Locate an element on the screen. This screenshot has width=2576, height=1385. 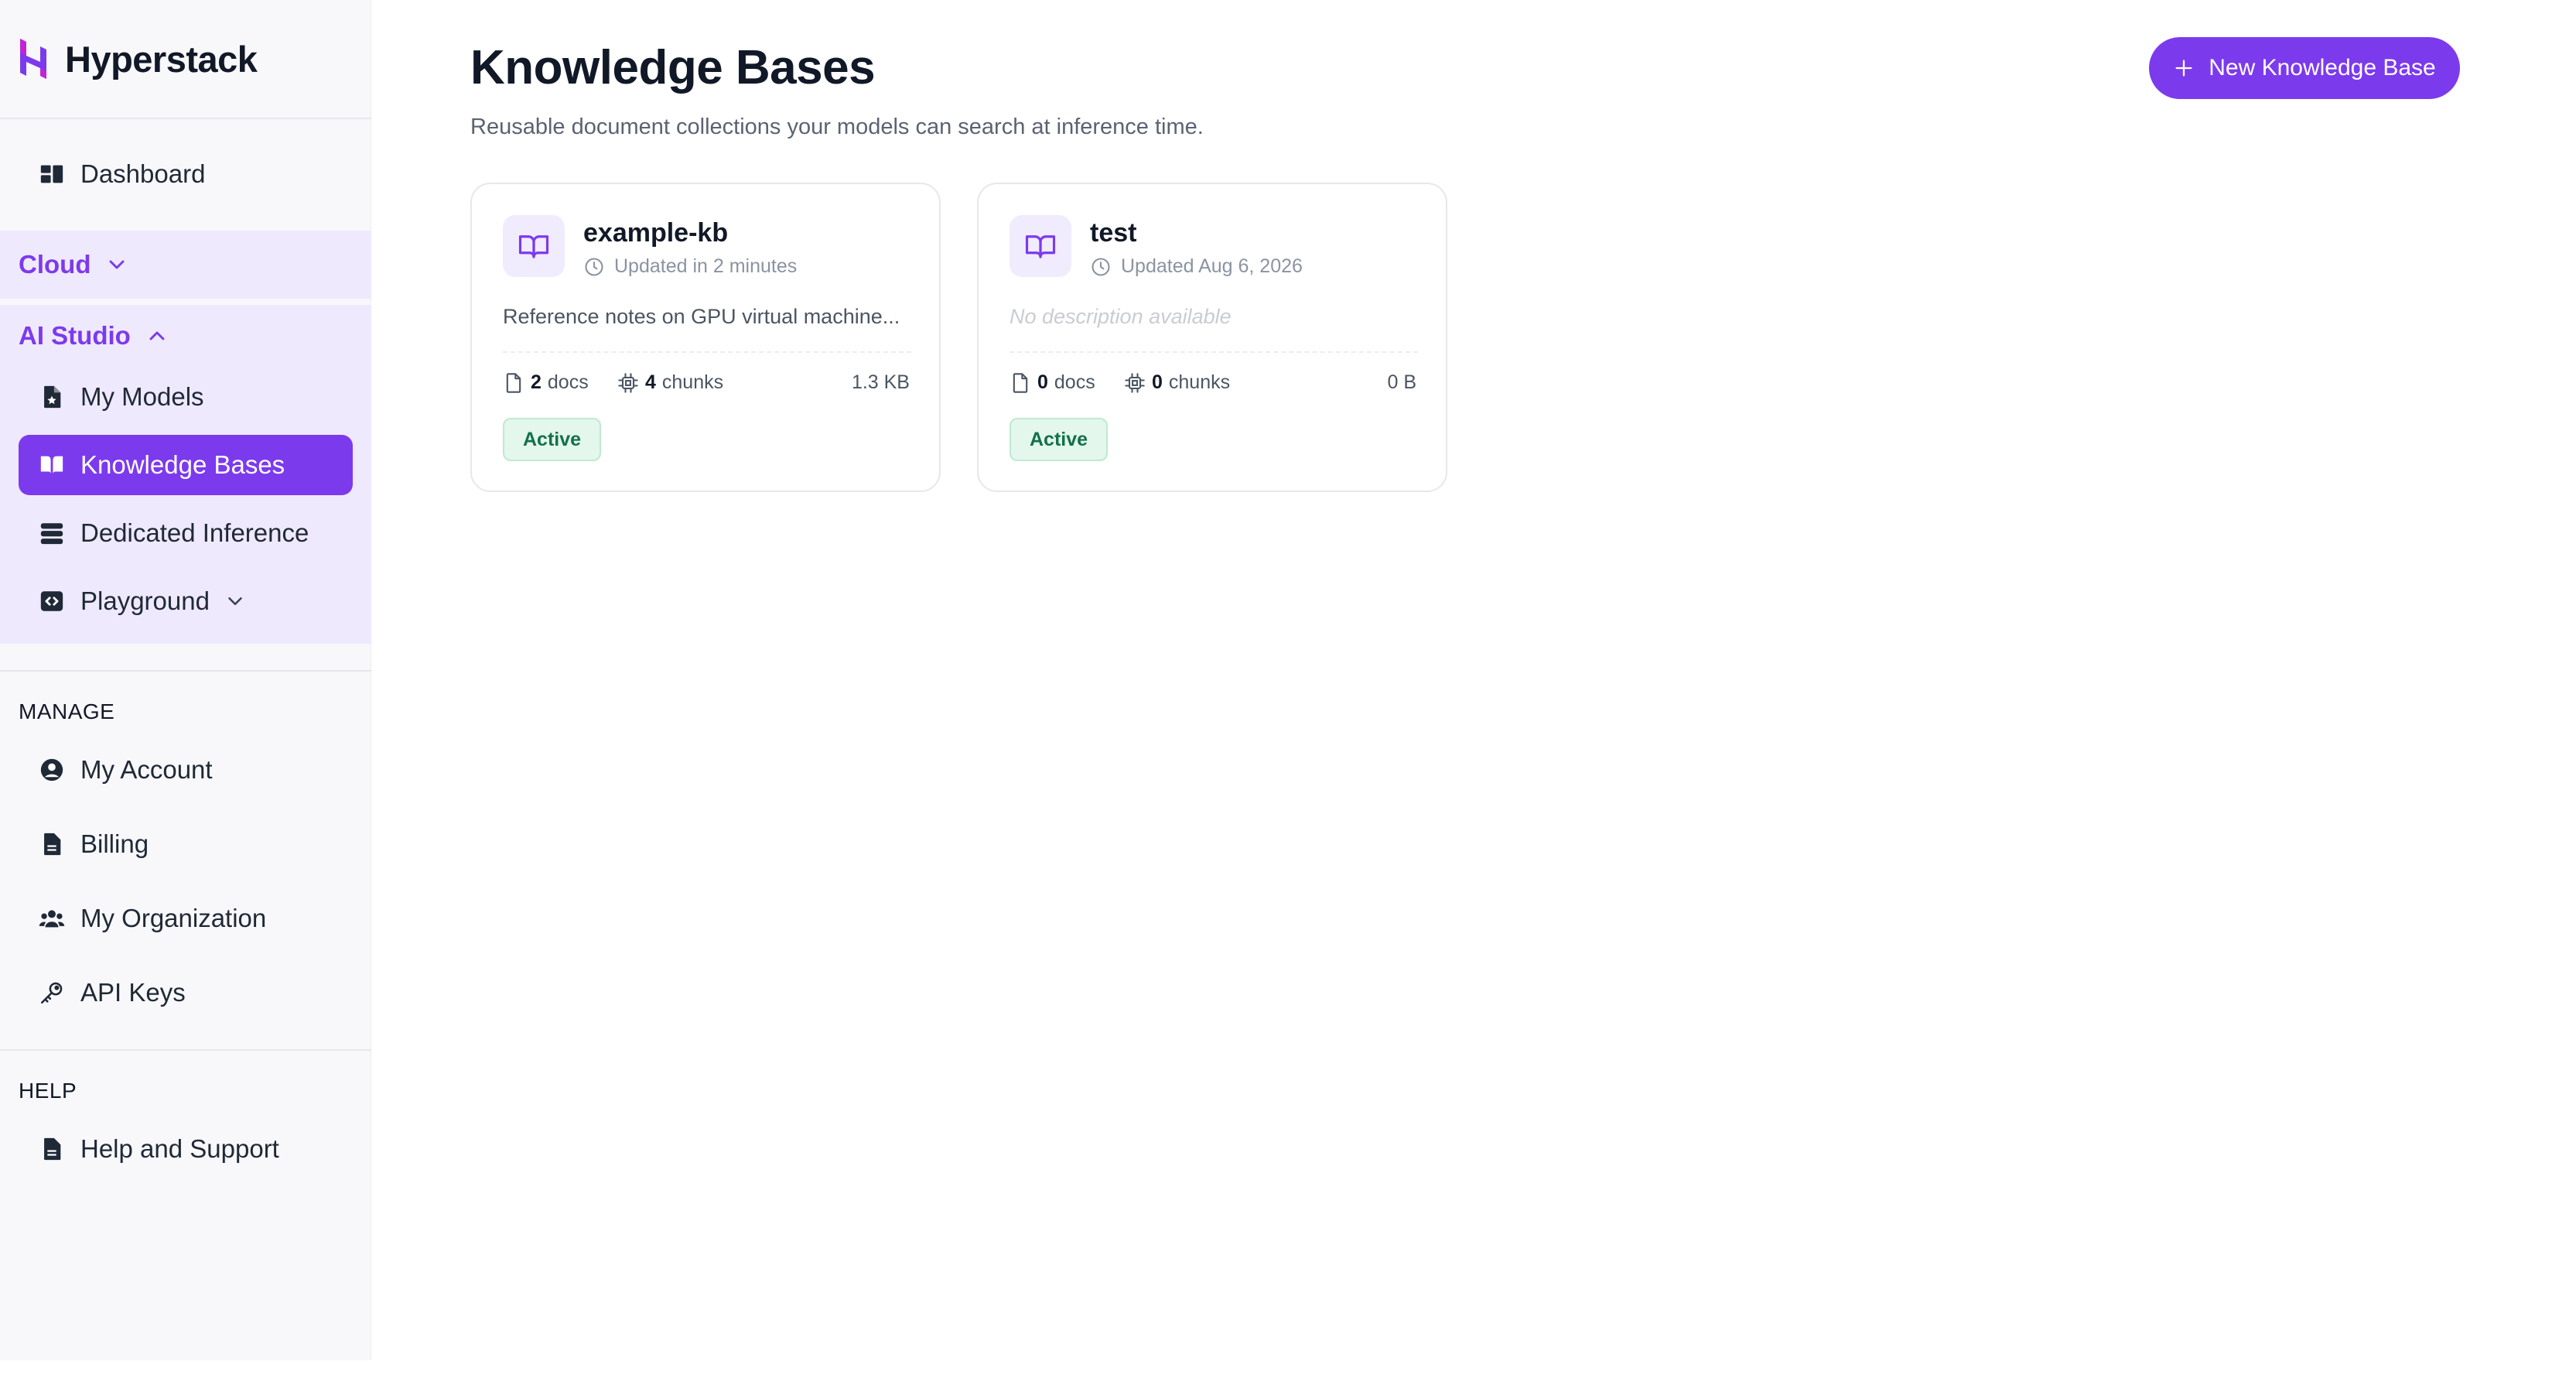
page-title: Knowledge Bases is located at coordinates (673, 67).